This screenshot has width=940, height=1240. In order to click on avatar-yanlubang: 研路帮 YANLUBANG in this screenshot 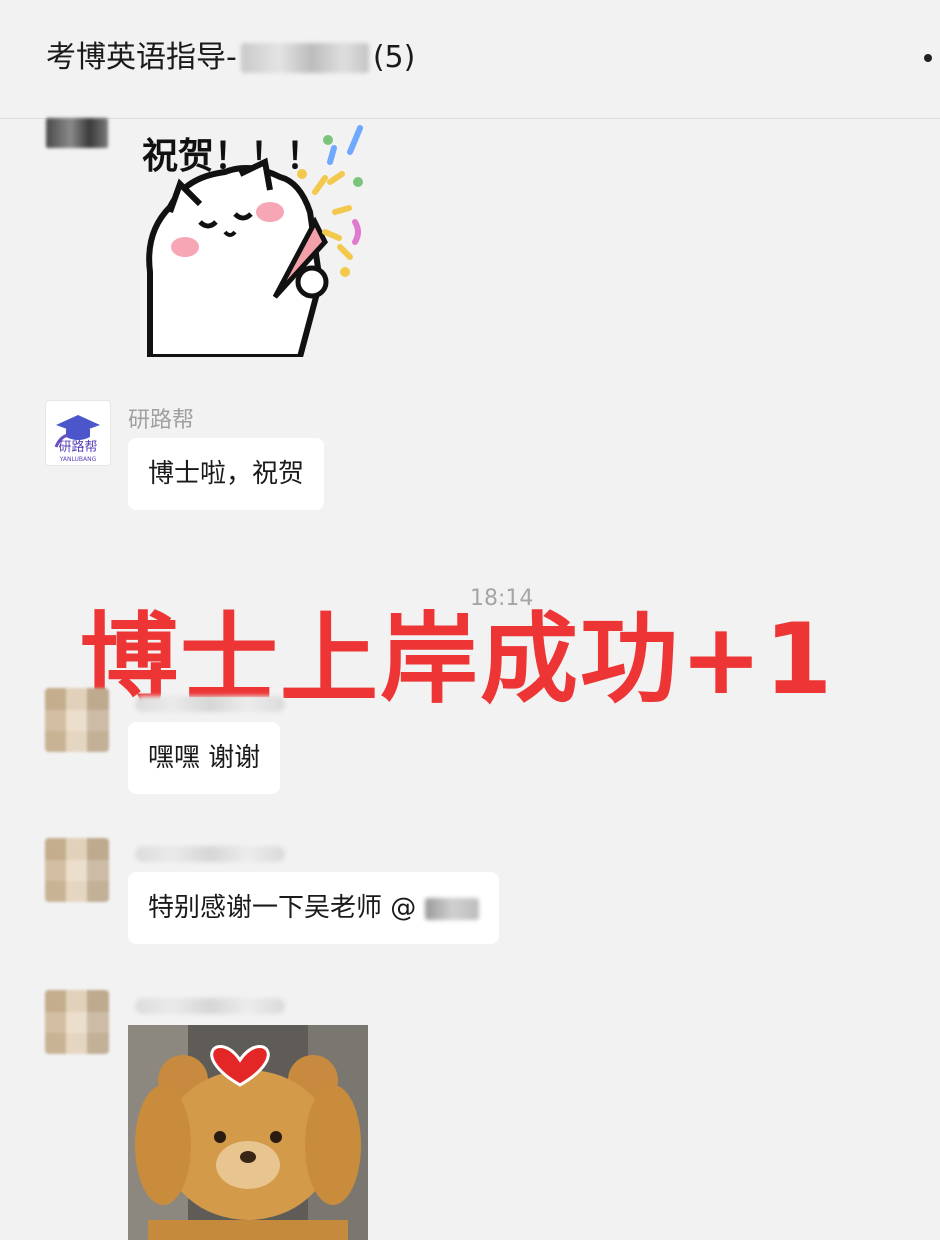, I will do `click(78, 433)`.